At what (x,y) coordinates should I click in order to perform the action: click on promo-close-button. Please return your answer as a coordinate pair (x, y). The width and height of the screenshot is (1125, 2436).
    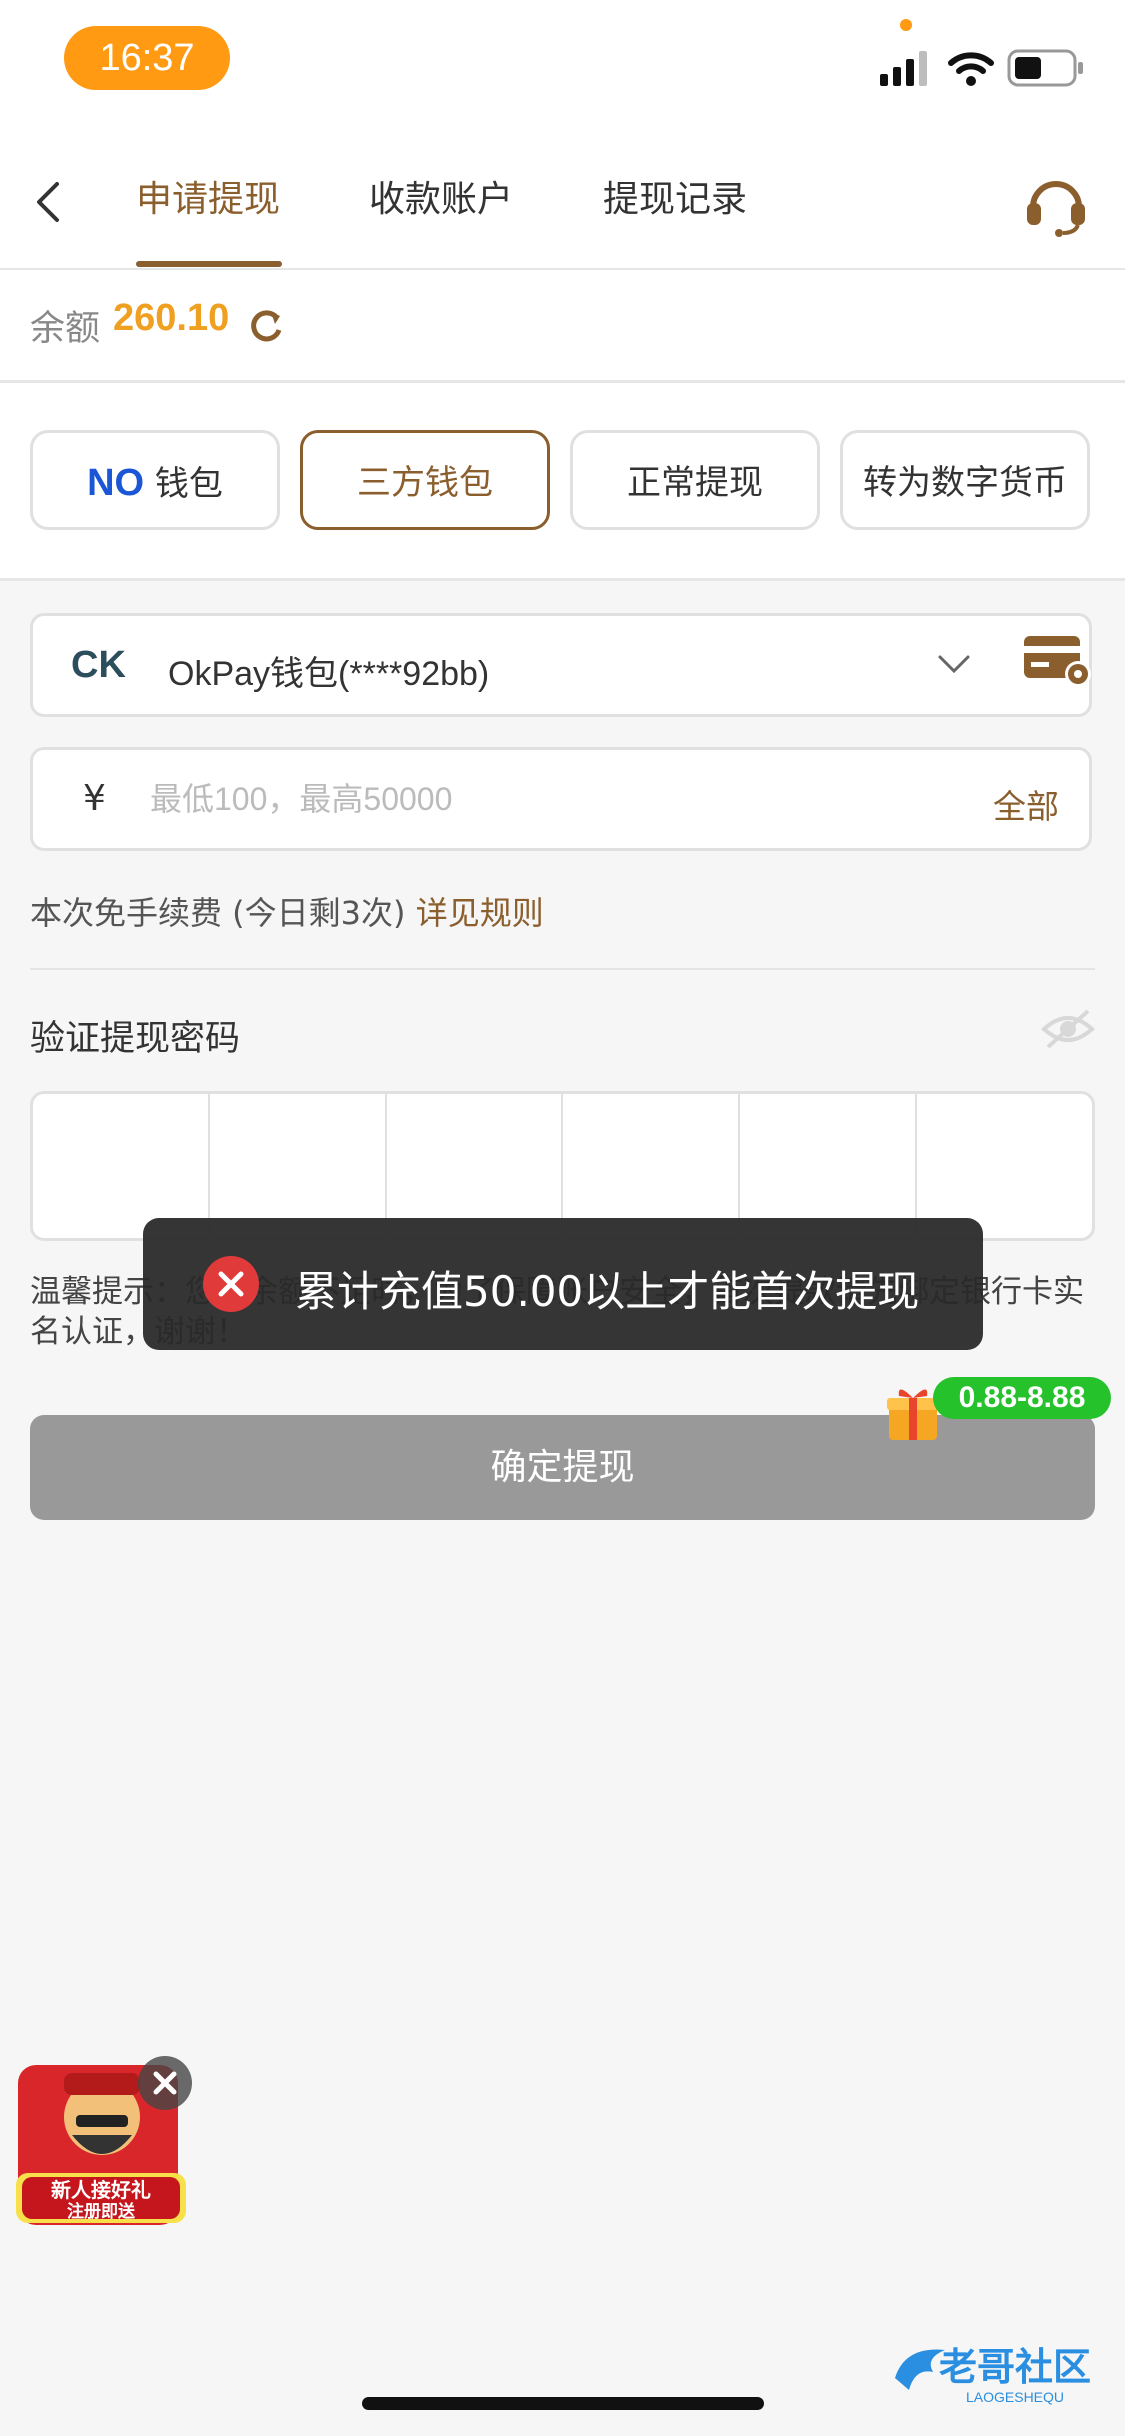
    Looking at the image, I should click on (165, 2083).